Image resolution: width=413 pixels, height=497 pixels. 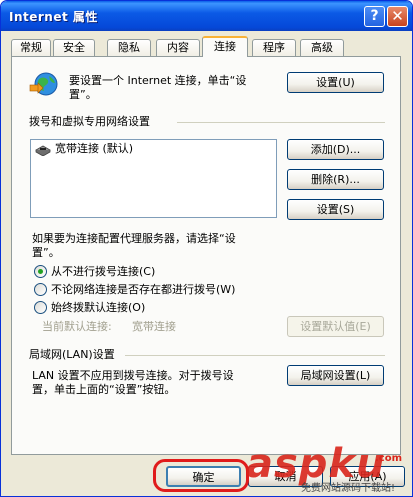 What do you see at coordinates (281, 122) in the screenshot?
I see `dialup-separator` at bounding box center [281, 122].